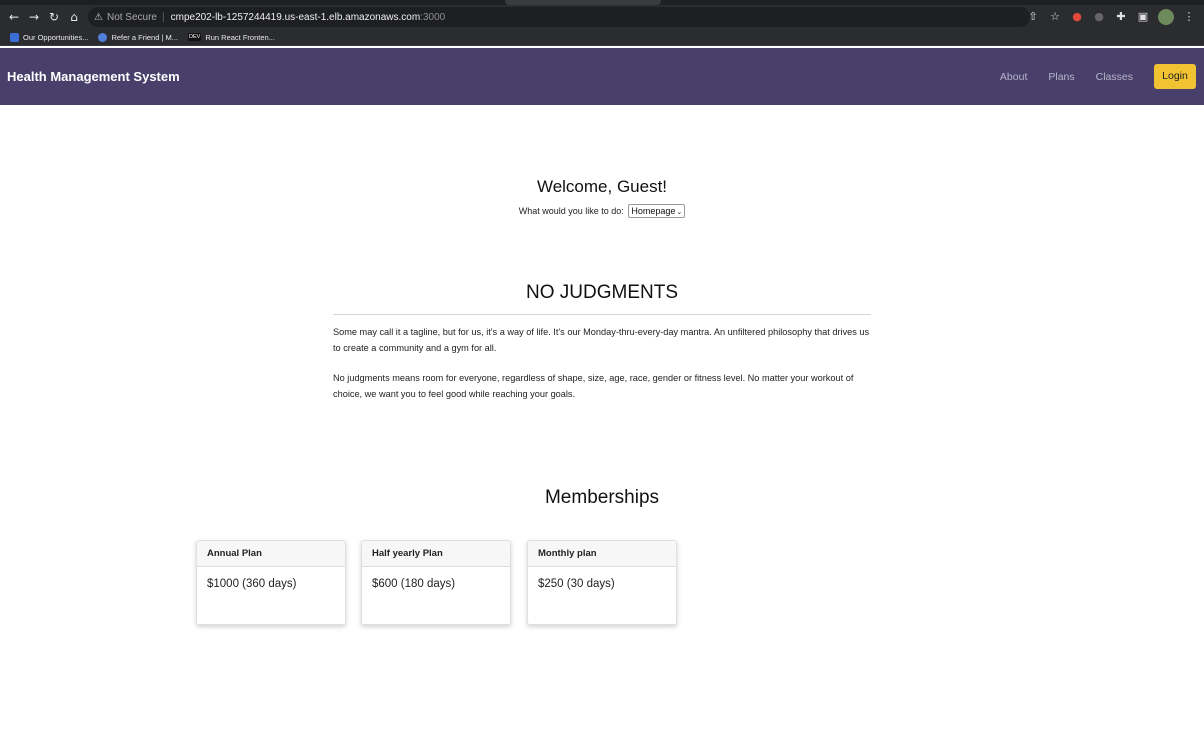  What do you see at coordinates (1143, 17) in the screenshot?
I see `side-panel-icon: ▣` at bounding box center [1143, 17].